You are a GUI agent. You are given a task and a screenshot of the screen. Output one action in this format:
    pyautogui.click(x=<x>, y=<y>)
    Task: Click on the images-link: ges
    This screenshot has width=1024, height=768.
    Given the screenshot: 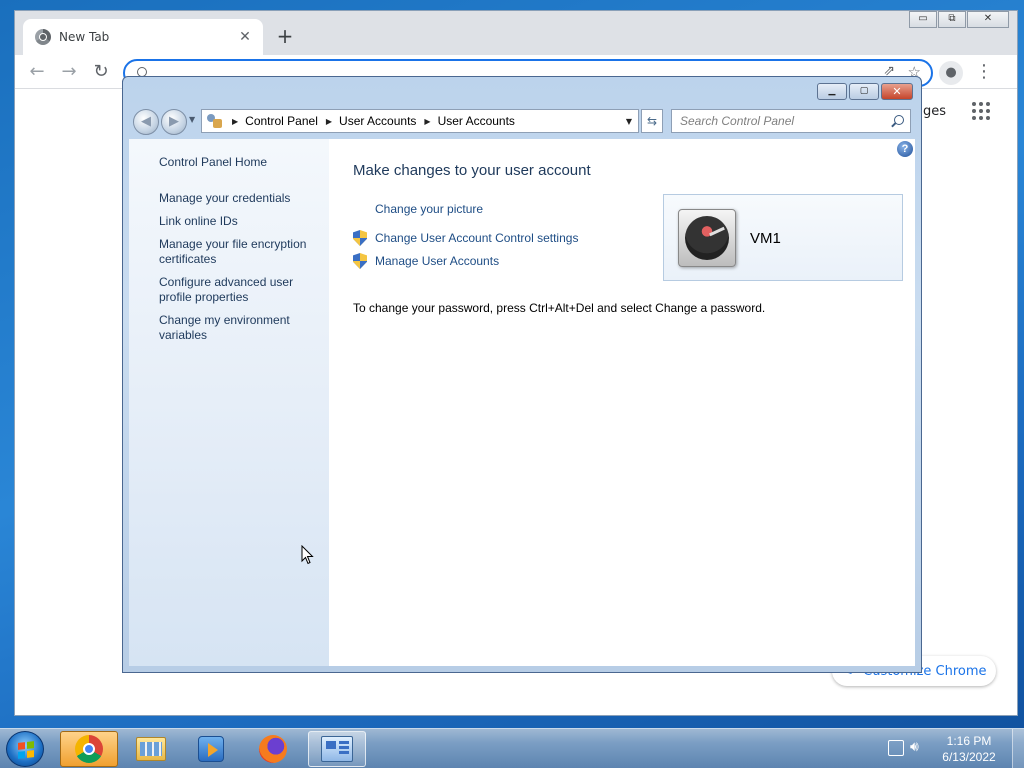 What is the action you would take?
    pyautogui.click(x=934, y=111)
    